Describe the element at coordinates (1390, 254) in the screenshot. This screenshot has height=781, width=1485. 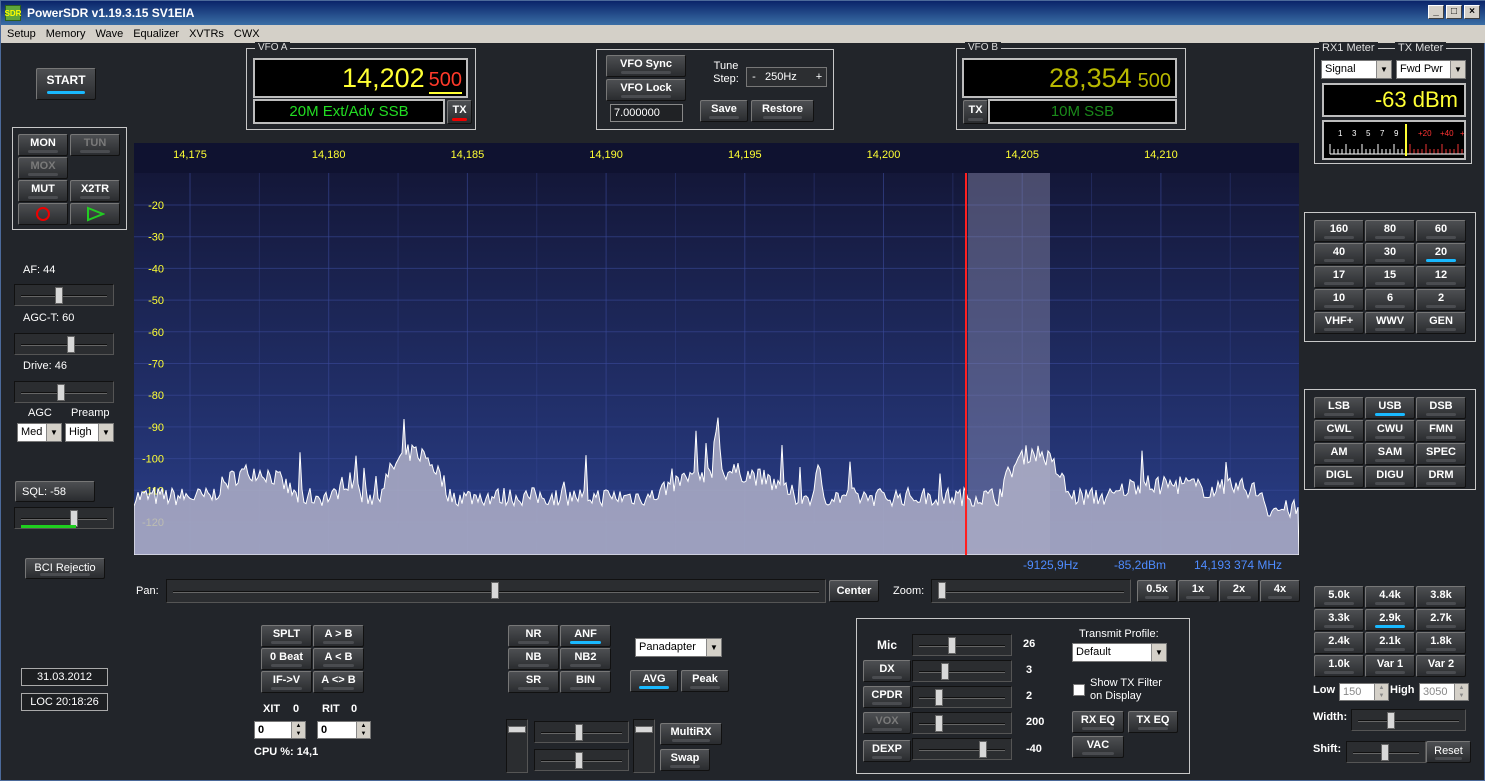
I see `band-30-button: 30` at that location.